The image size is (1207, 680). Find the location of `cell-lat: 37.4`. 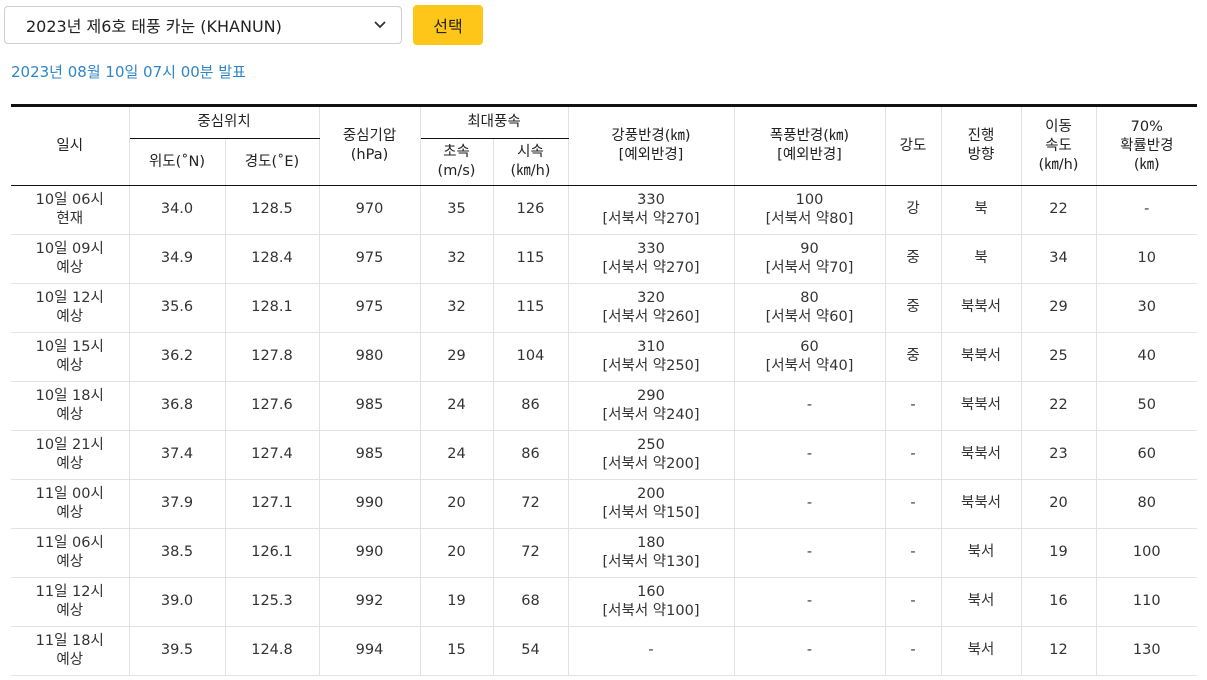

cell-lat: 37.4 is located at coordinates (177, 455).